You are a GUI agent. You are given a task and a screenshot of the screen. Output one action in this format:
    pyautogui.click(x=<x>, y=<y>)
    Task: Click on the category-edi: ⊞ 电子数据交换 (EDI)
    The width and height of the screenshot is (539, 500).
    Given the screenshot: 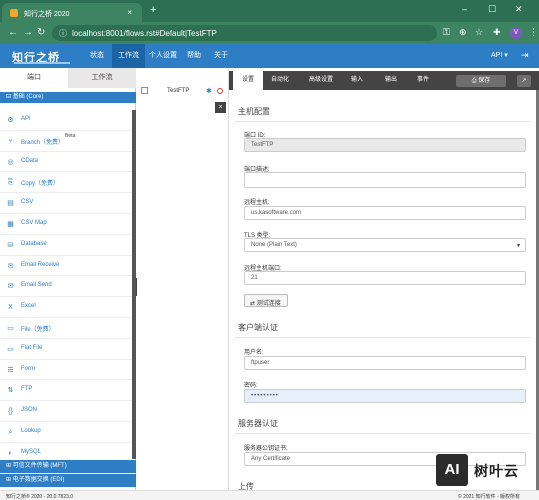 What is the action you would take?
    pyautogui.click(x=68, y=480)
    